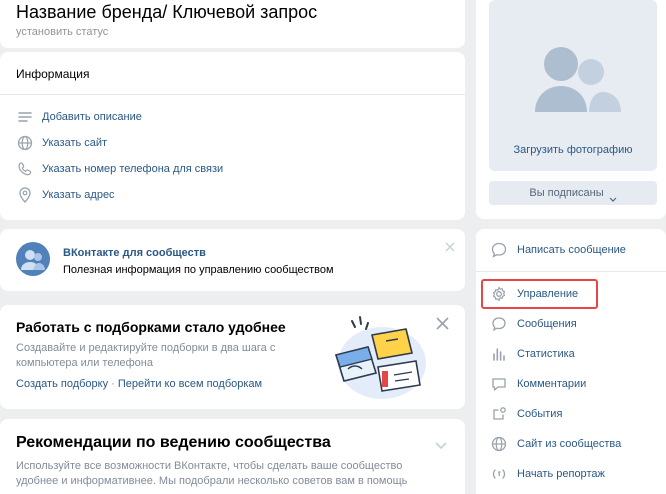  Describe the element at coordinates (75, 143) in the screenshot. I see `info-item-label: Указать сайт` at that location.